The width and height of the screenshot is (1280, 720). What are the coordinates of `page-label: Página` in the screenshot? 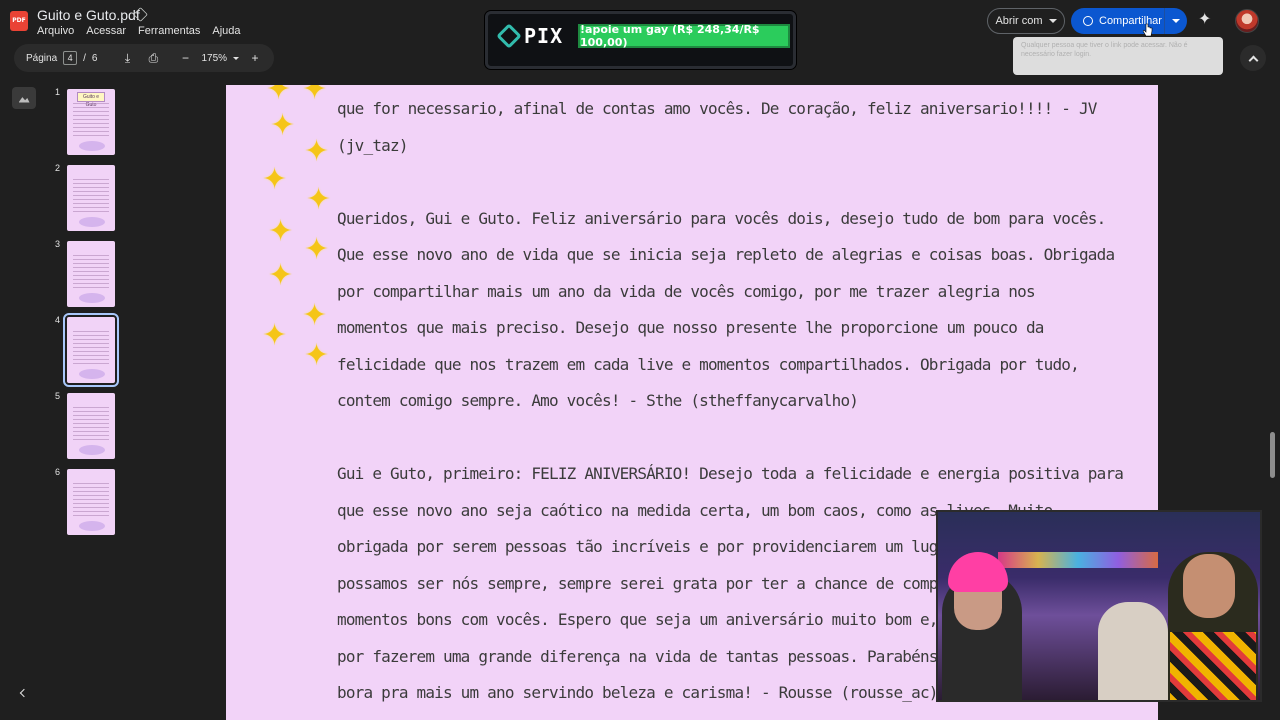 It's located at (42, 58).